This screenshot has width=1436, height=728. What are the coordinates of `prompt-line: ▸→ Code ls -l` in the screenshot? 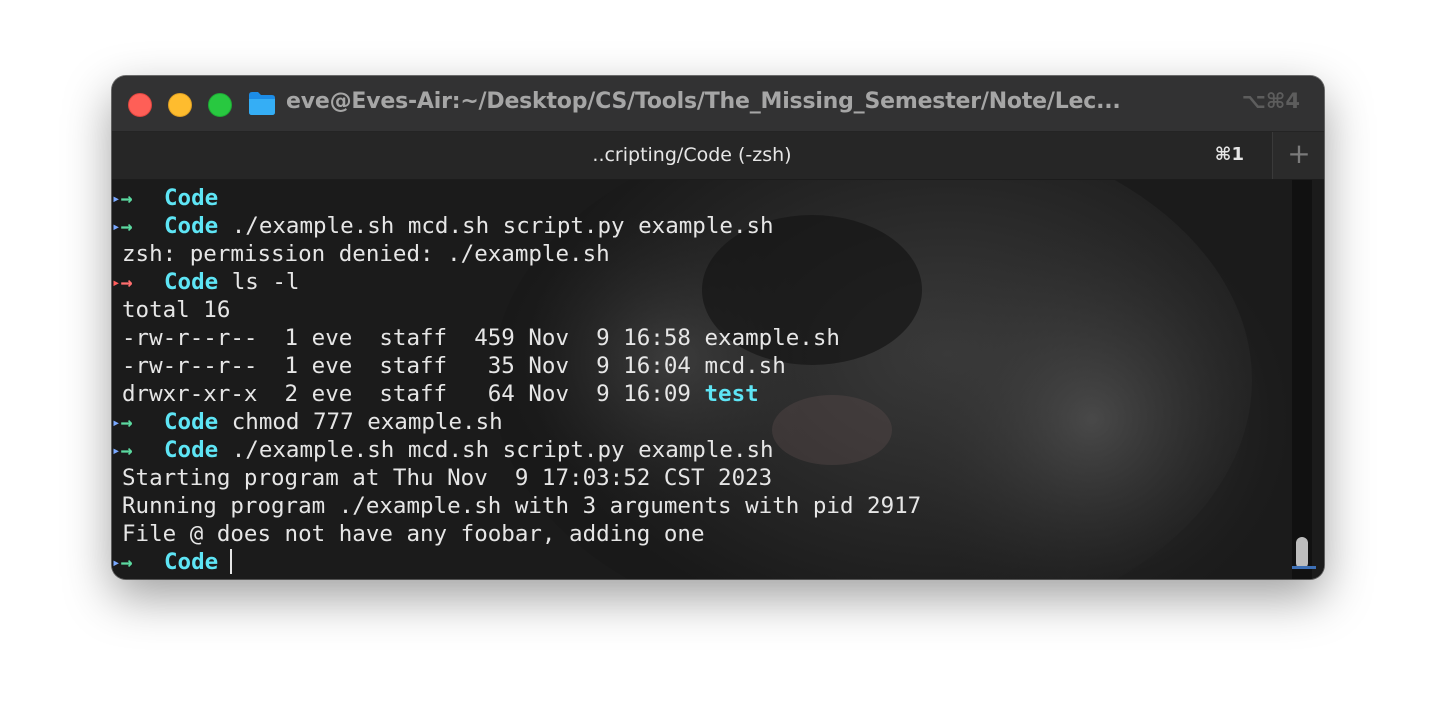 It's located at (702, 282).